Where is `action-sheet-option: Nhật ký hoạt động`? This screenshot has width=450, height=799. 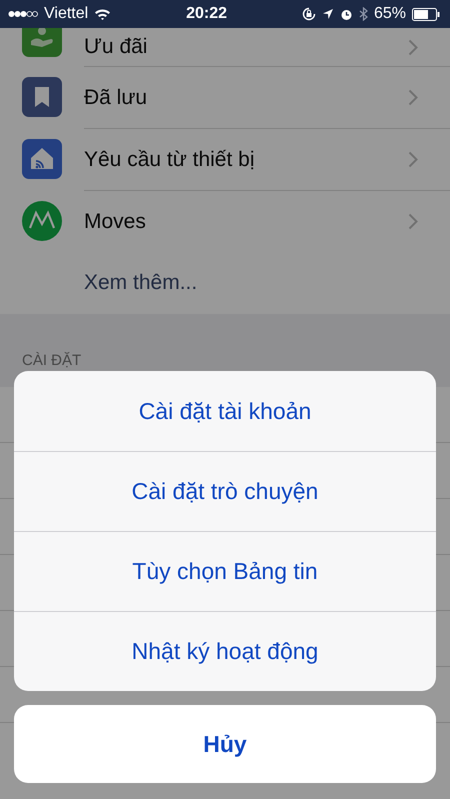 action-sheet-option: Nhật ký hoạt động is located at coordinates (225, 651).